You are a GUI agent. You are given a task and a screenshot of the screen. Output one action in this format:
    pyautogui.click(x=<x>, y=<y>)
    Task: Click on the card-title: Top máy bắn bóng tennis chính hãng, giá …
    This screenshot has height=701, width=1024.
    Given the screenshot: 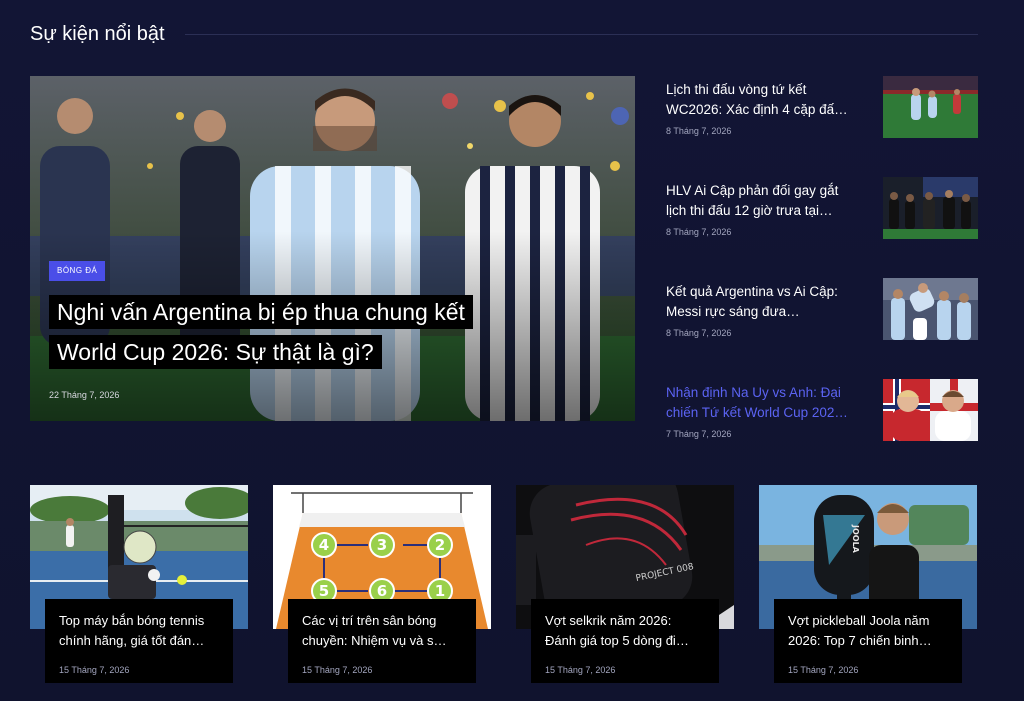 What is the action you would take?
    pyautogui.click(x=139, y=631)
    